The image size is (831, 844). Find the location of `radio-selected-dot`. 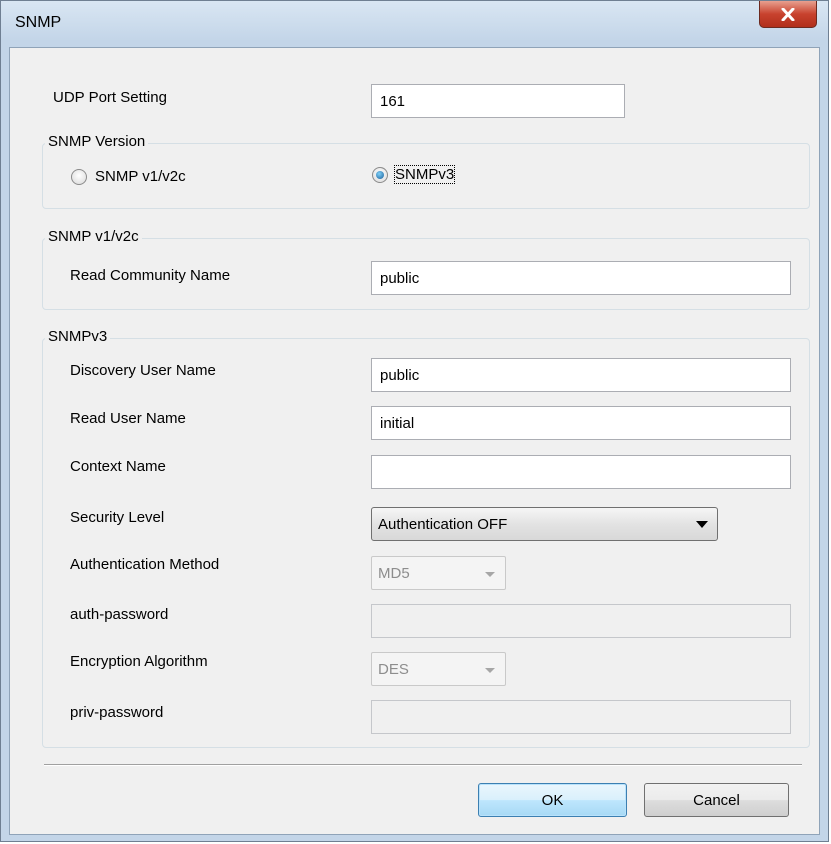

radio-selected-dot is located at coordinates (380, 175).